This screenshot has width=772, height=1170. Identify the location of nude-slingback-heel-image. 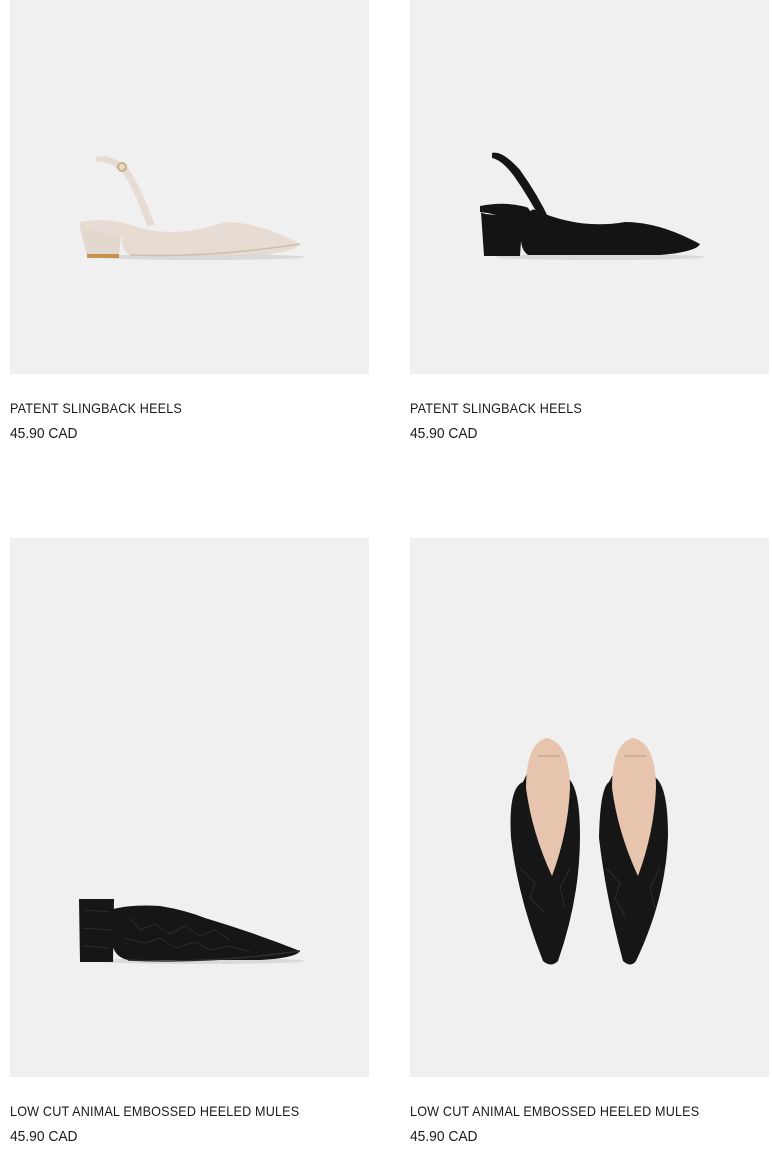
(192, 208).